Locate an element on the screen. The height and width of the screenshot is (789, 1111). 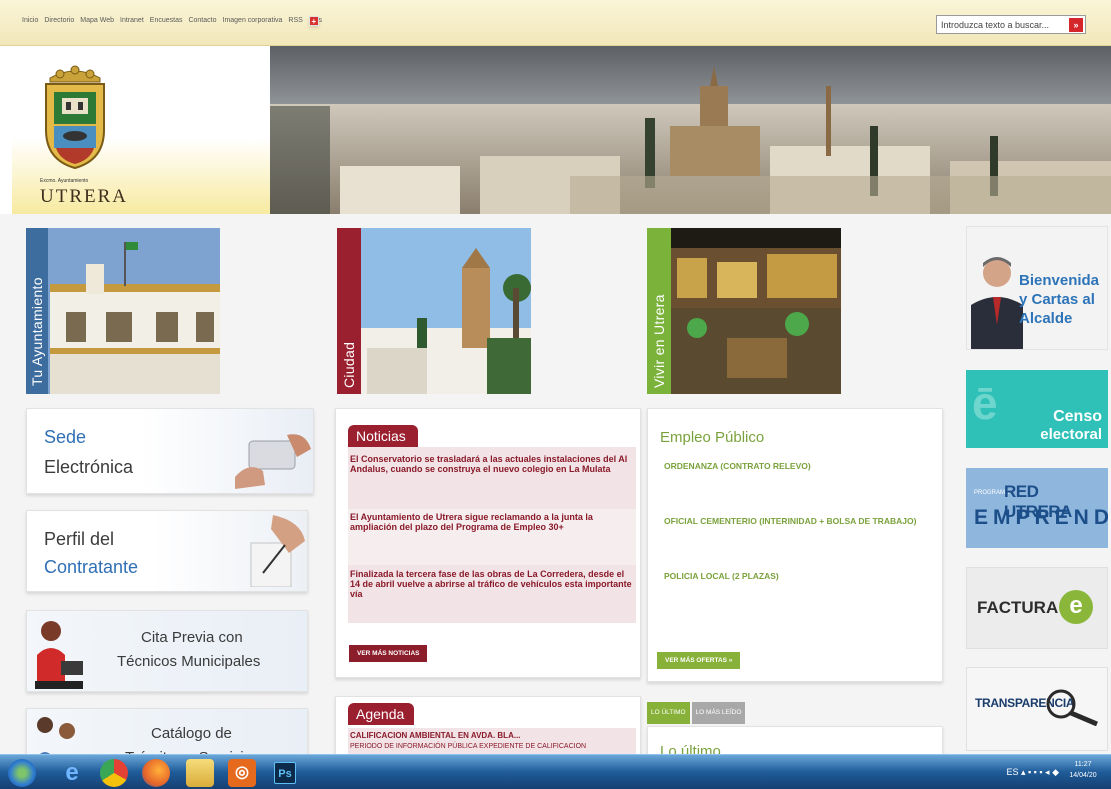
search-box: » is located at coordinates (1011, 24).